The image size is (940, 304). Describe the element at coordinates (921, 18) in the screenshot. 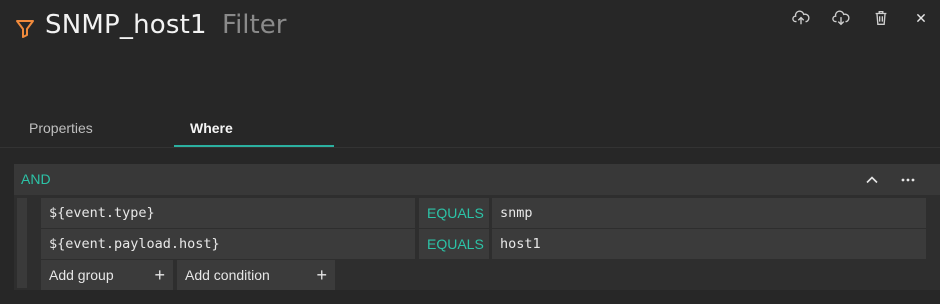

I see `close-icon` at that location.